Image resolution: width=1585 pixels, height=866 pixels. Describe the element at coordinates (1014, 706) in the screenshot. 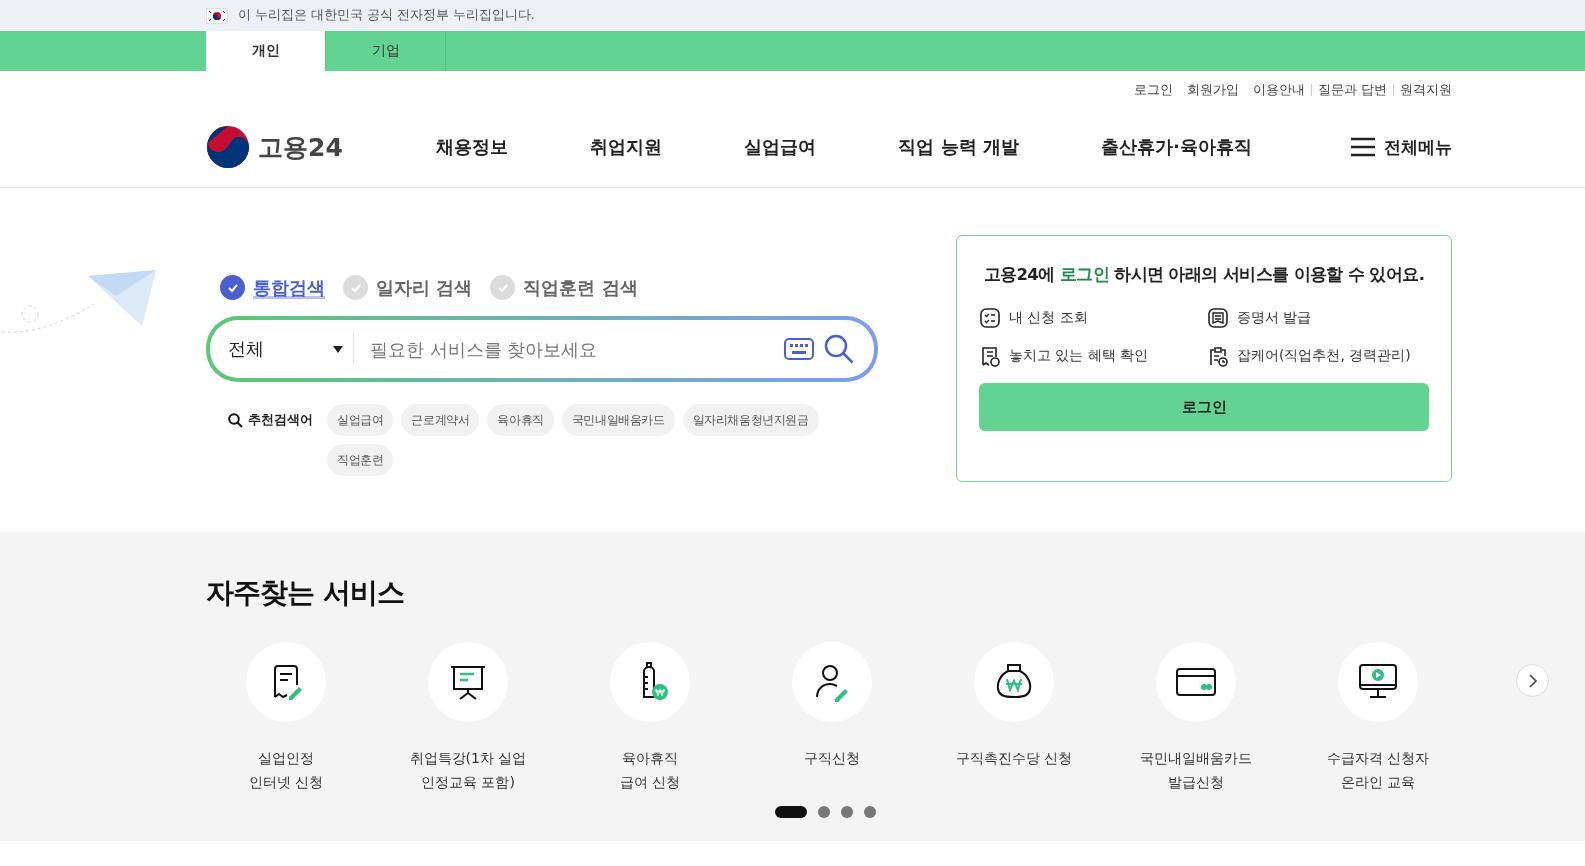

I see `service-shortcut: 구직촉진수당 신청` at that location.